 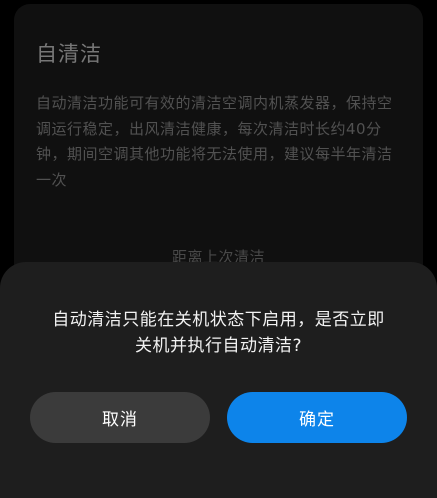 I want to click on confirm-button-label: 确定, so click(x=317, y=420).